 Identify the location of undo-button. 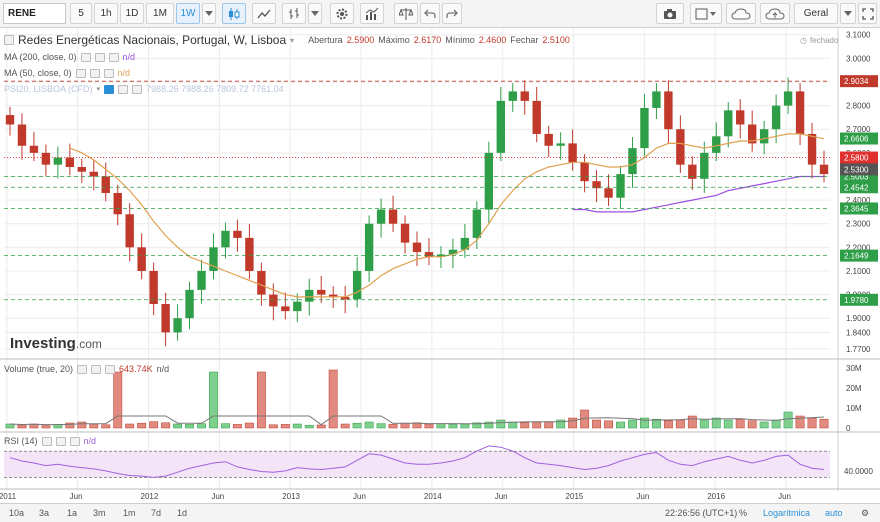
(430, 13).